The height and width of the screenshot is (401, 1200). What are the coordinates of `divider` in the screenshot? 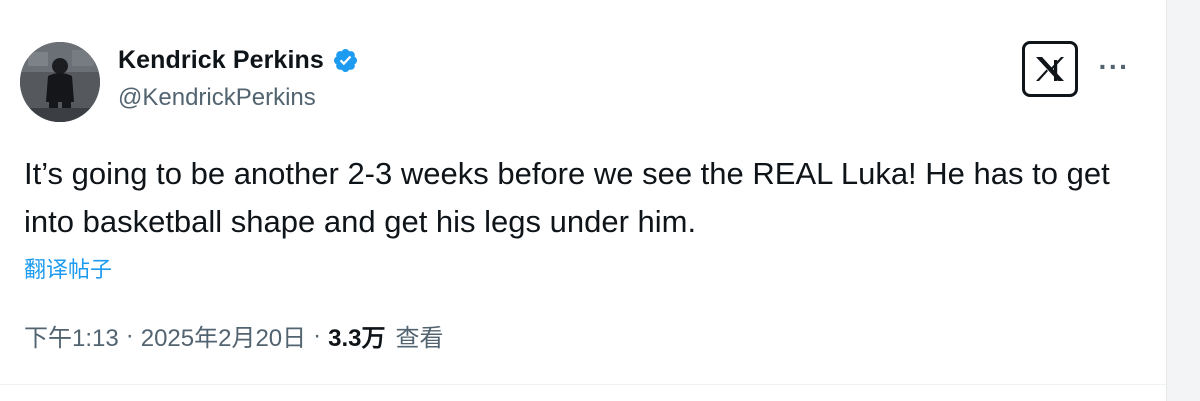 It's located at (583, 384).